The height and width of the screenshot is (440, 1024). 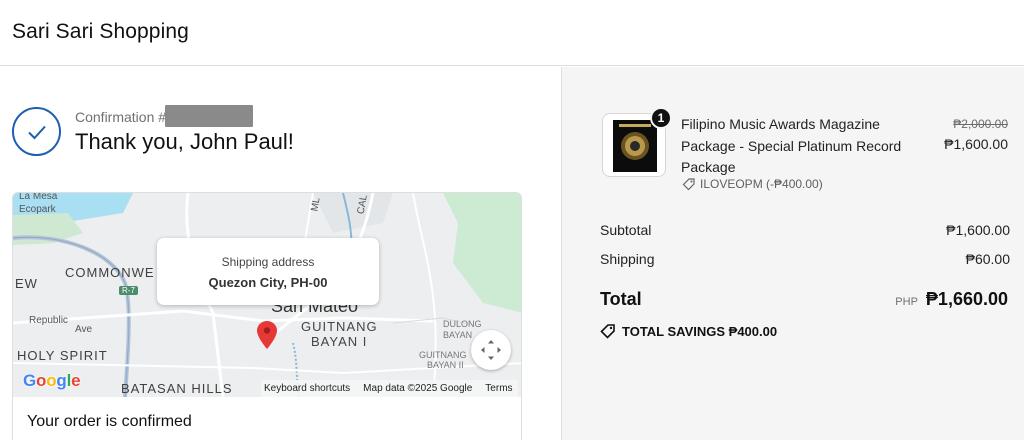 I want to click on map-label-la-mesa: La Mesa, so click(x=38, y=197).